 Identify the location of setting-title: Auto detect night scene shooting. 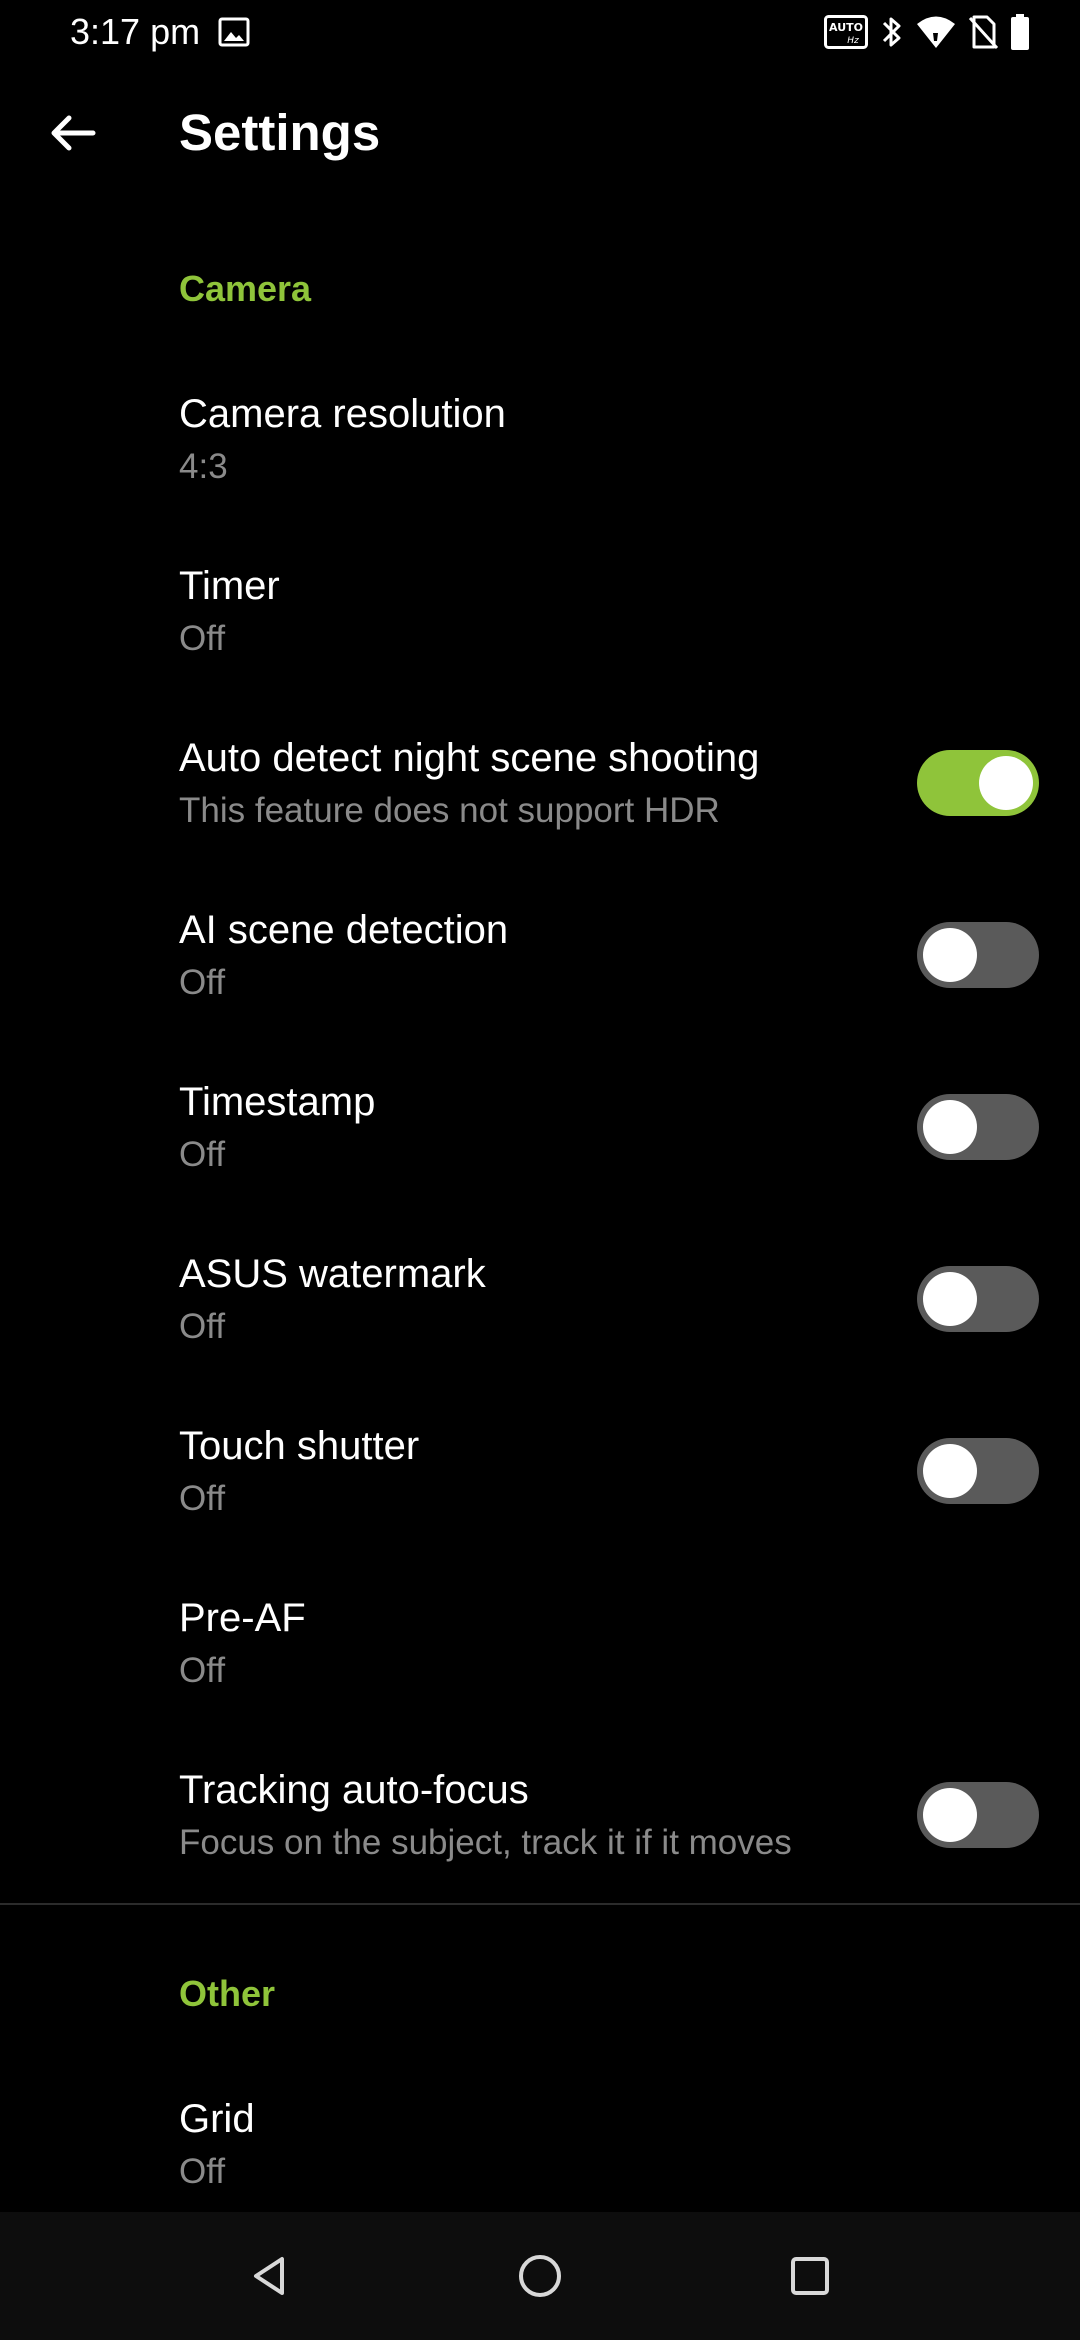
(469, 758).